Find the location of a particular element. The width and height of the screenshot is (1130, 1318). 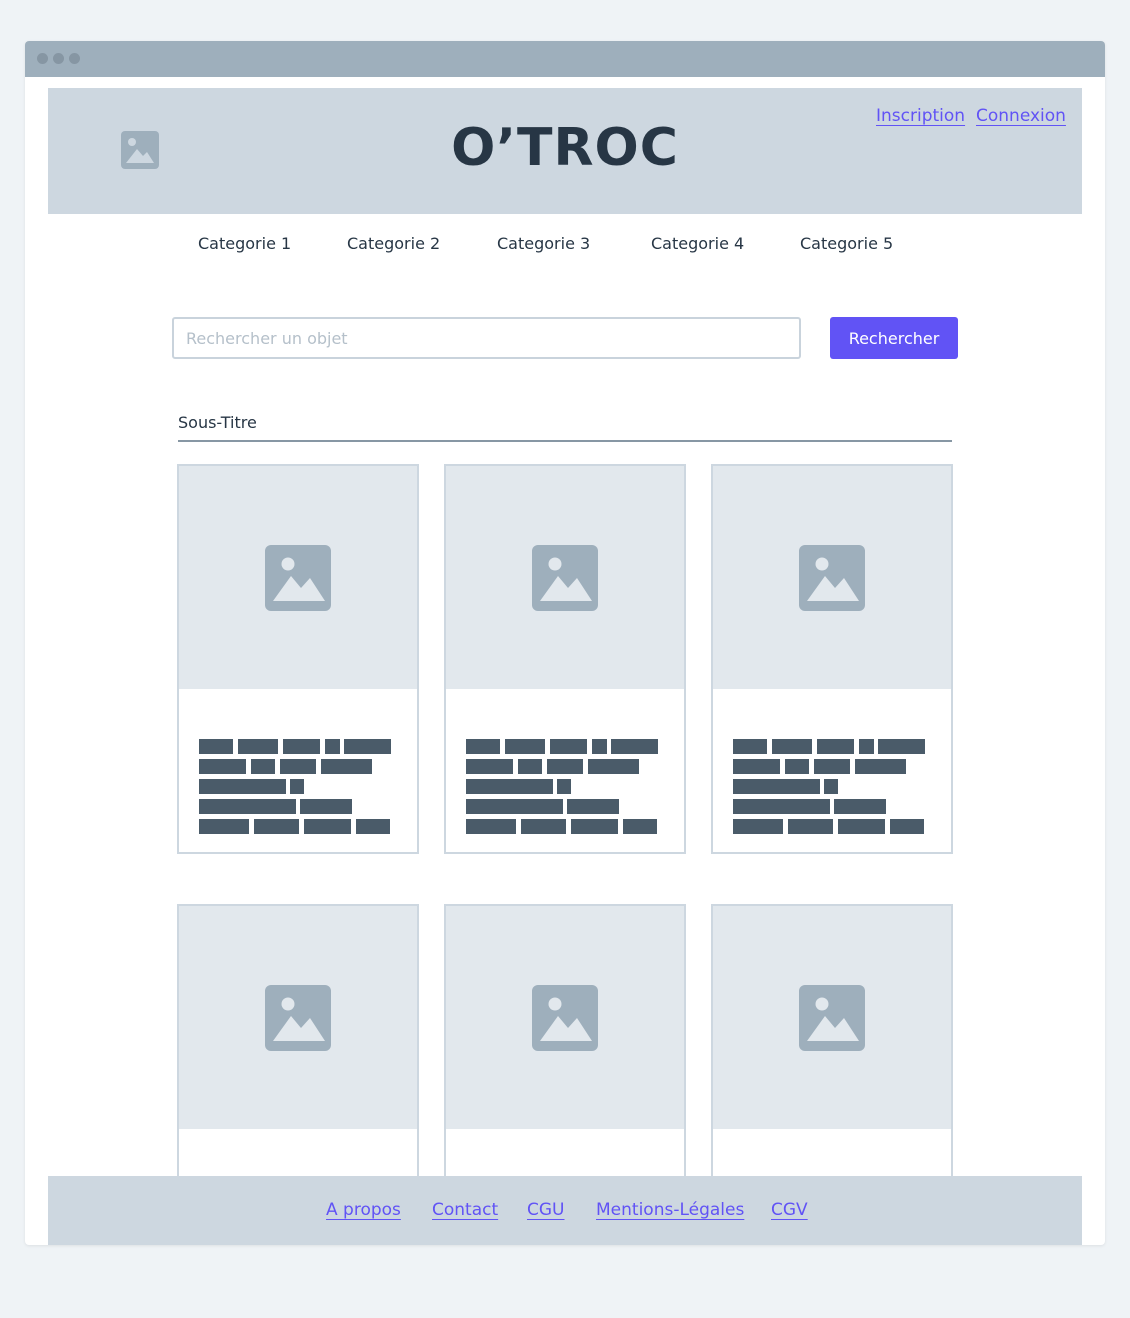

footer-link-about: A propos is located at coordinates (363, 1210).